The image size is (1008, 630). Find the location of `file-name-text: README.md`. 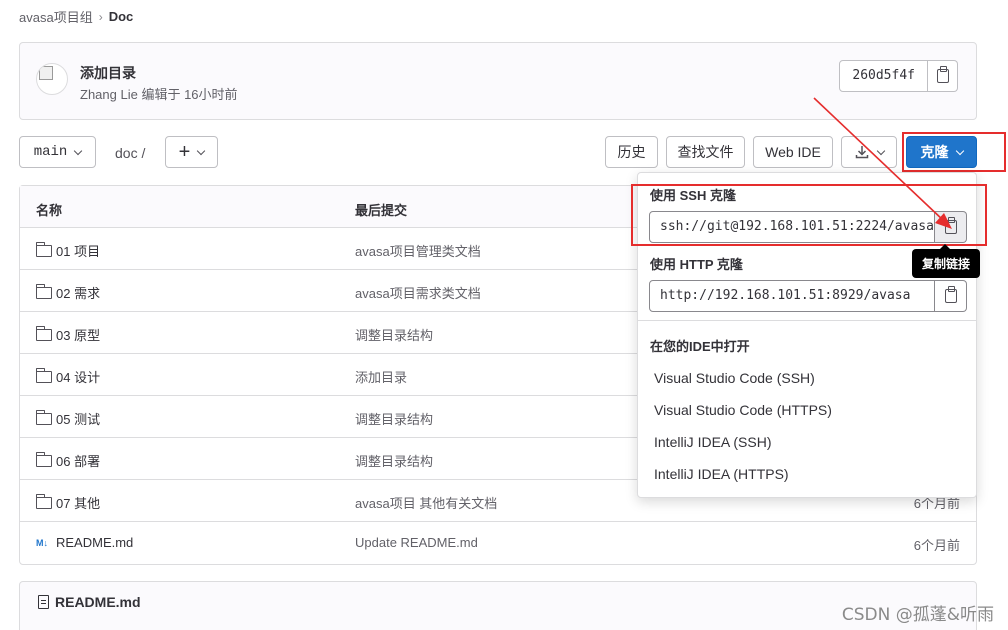

file-name-text: README.md is located at coordinates (94, 542).